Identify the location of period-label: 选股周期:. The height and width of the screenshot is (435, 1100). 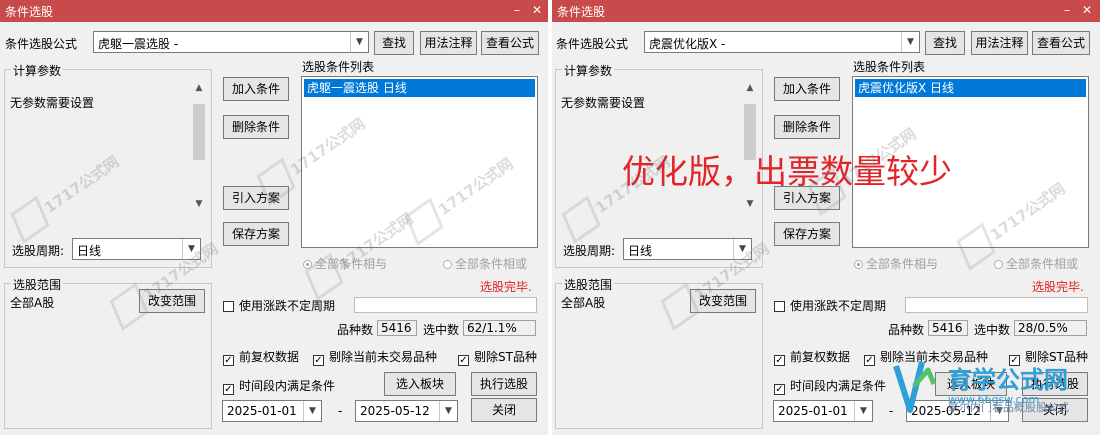
(589, 251).